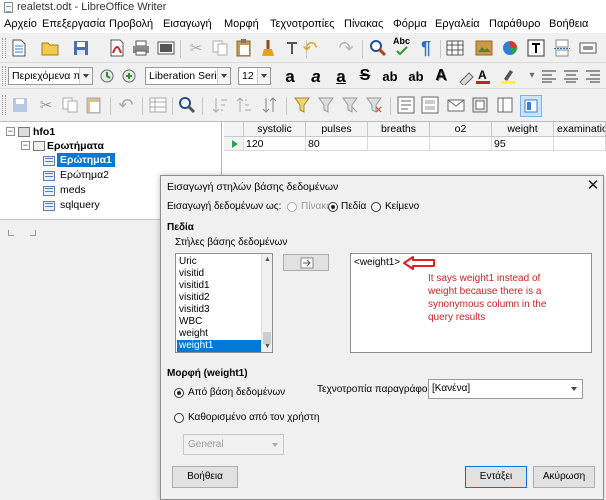 The width and height of the screenshot is (606, 500). I want to click on export-pdf-icon, so click(117, 48).